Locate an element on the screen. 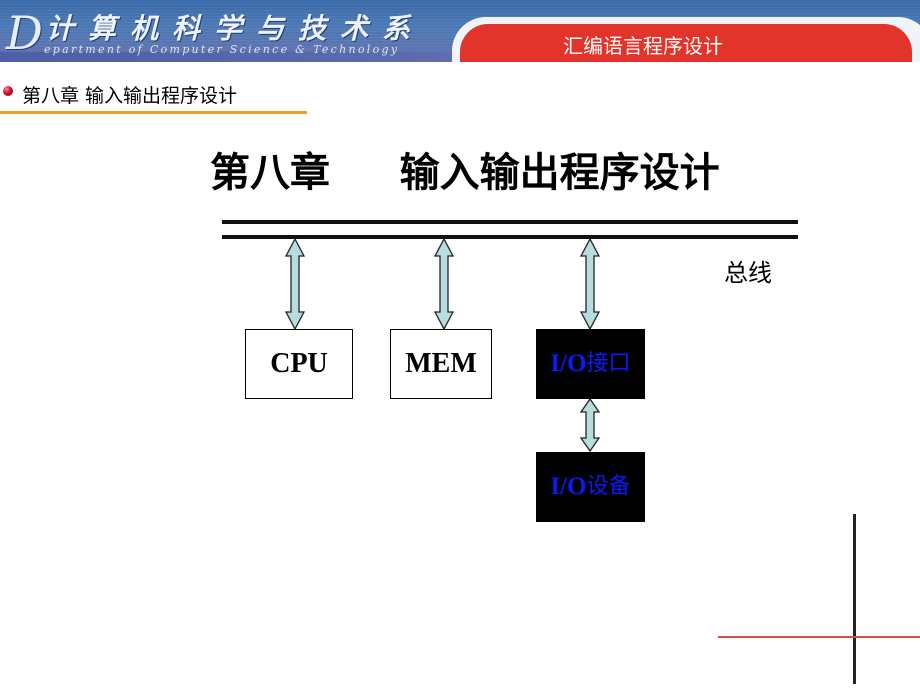  node-io-device: I/O 设备 is located at coordinates (590, 487).